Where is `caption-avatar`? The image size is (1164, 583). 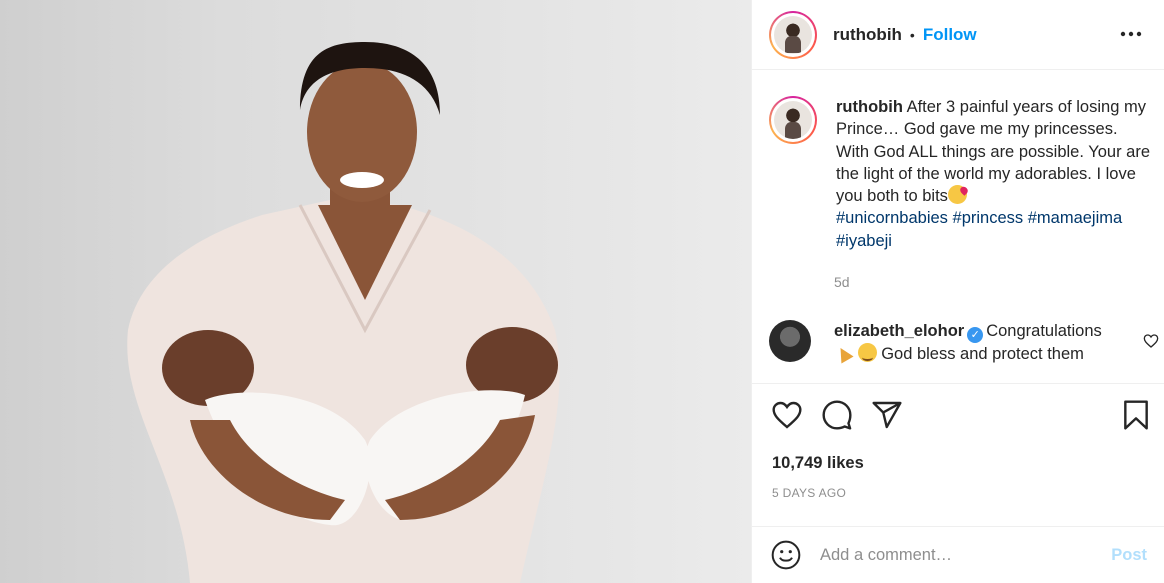 caption-avatar is located at coordinates (793, 120).